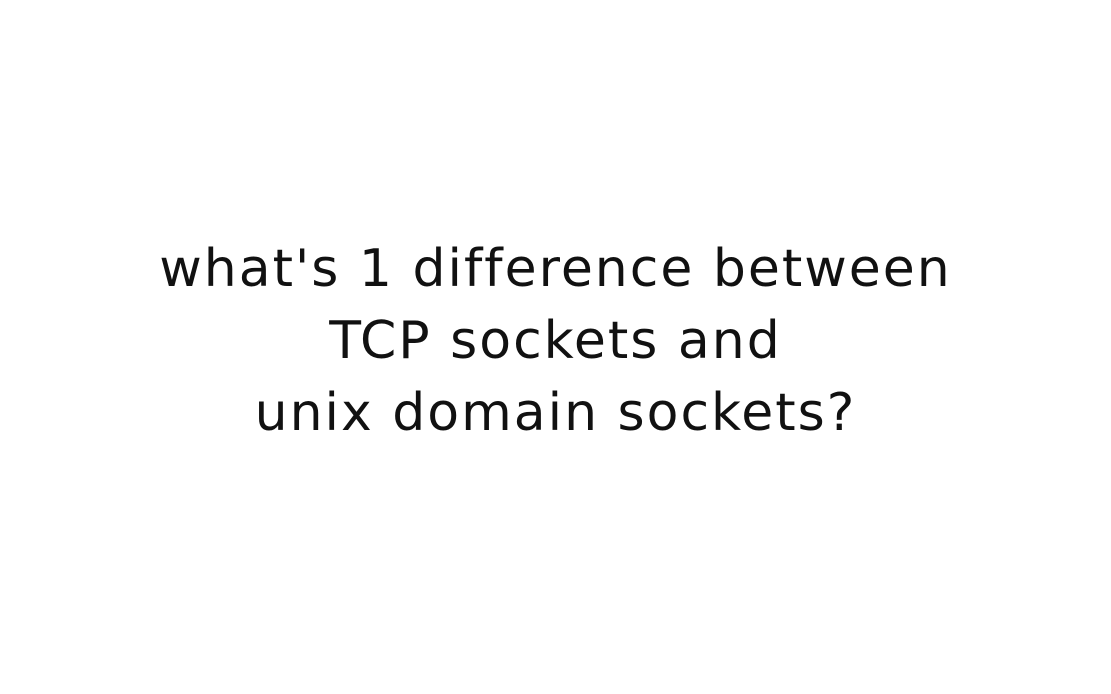  I want to click on question-line-2: TCP sockets and, so click(555, 341).